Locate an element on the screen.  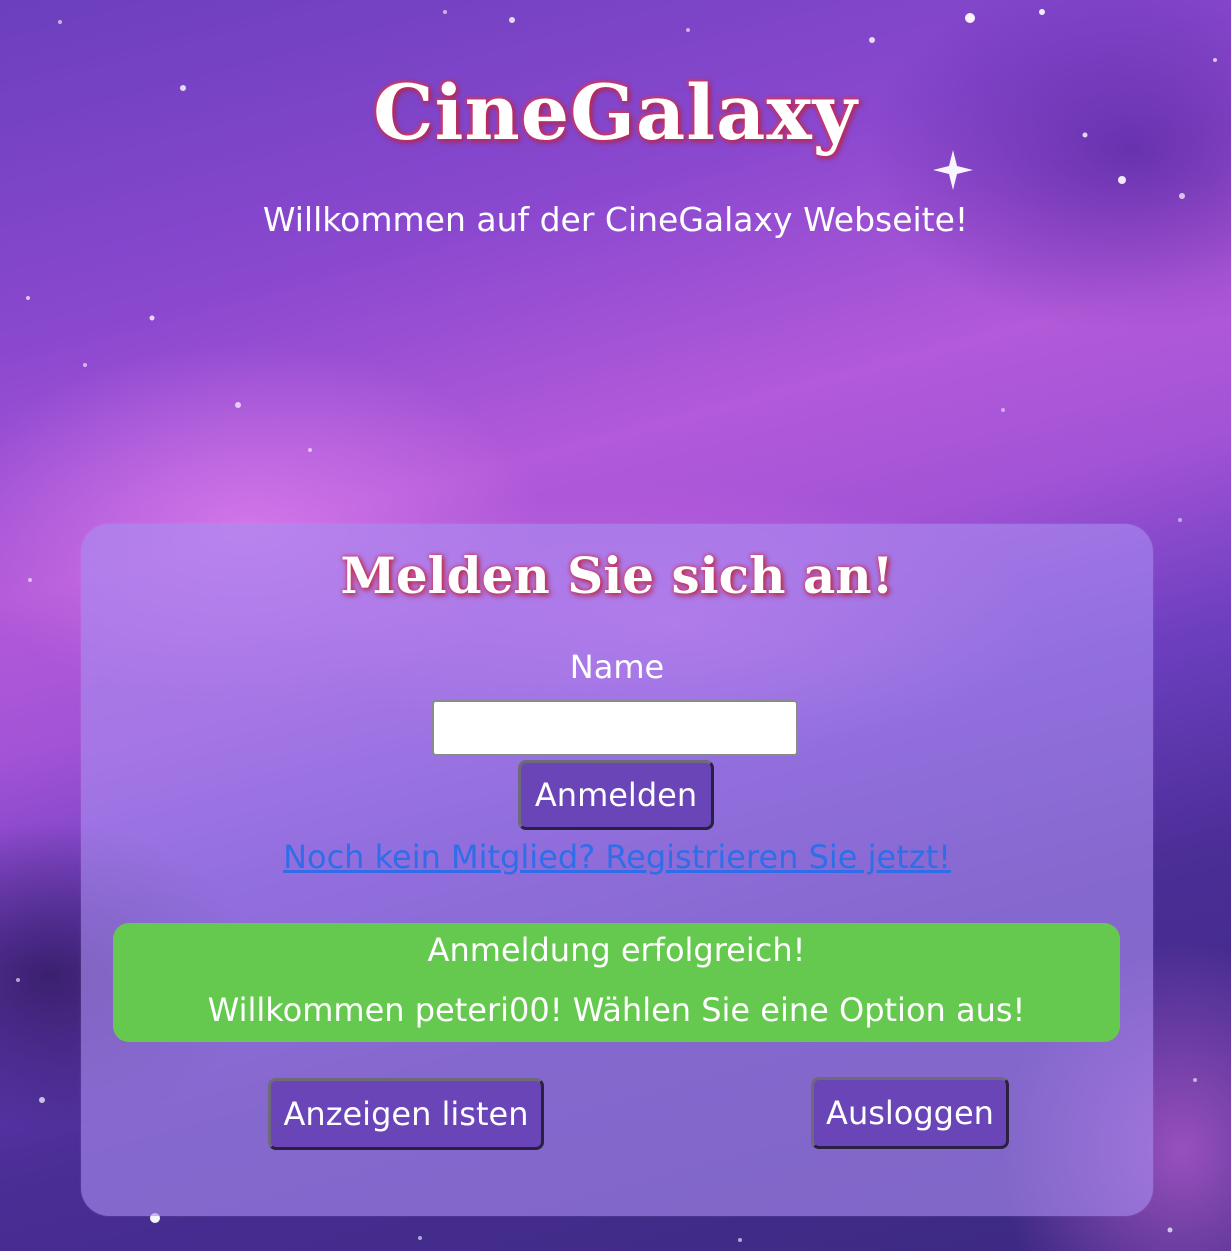
site-title: CineGalaxy is located at coordinates (615, 112).